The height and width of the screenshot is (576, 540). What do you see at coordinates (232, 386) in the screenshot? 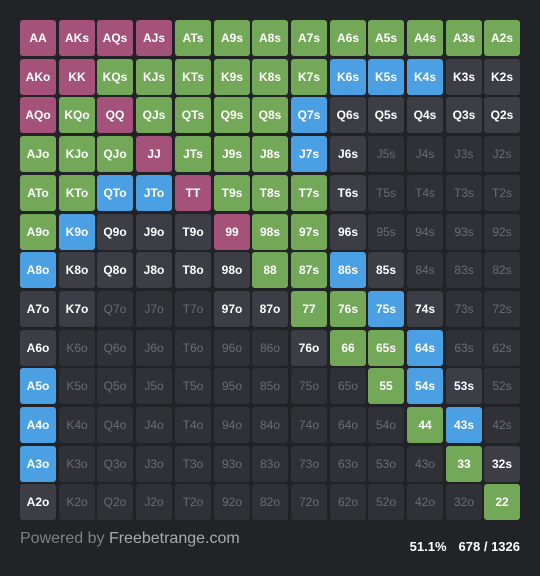
I see `hand-cell-95o: 95o` at bounding box center [232, 386].